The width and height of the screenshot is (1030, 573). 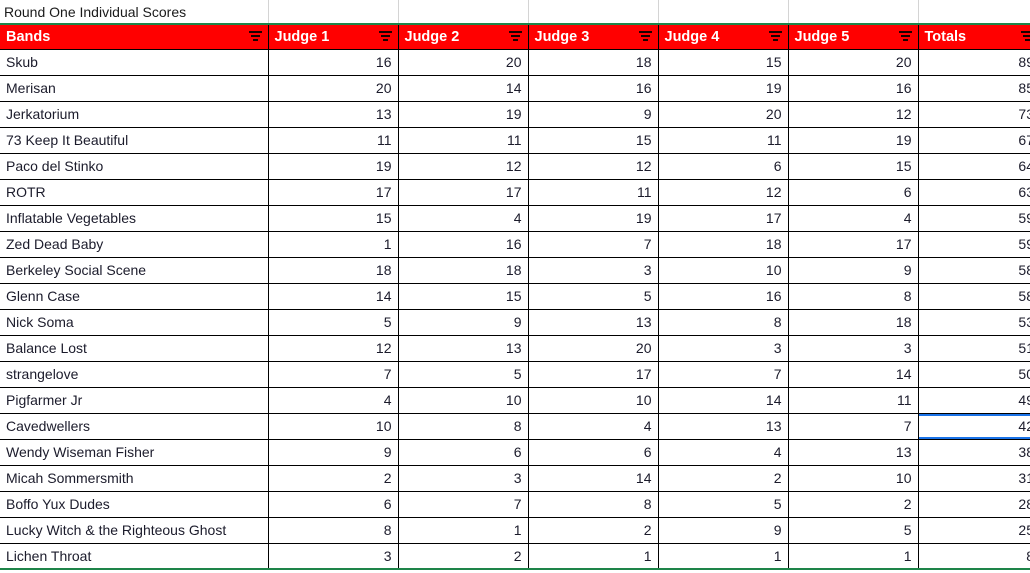 I want to click on column-header-bands: Bands, so click(x=134, y=36).